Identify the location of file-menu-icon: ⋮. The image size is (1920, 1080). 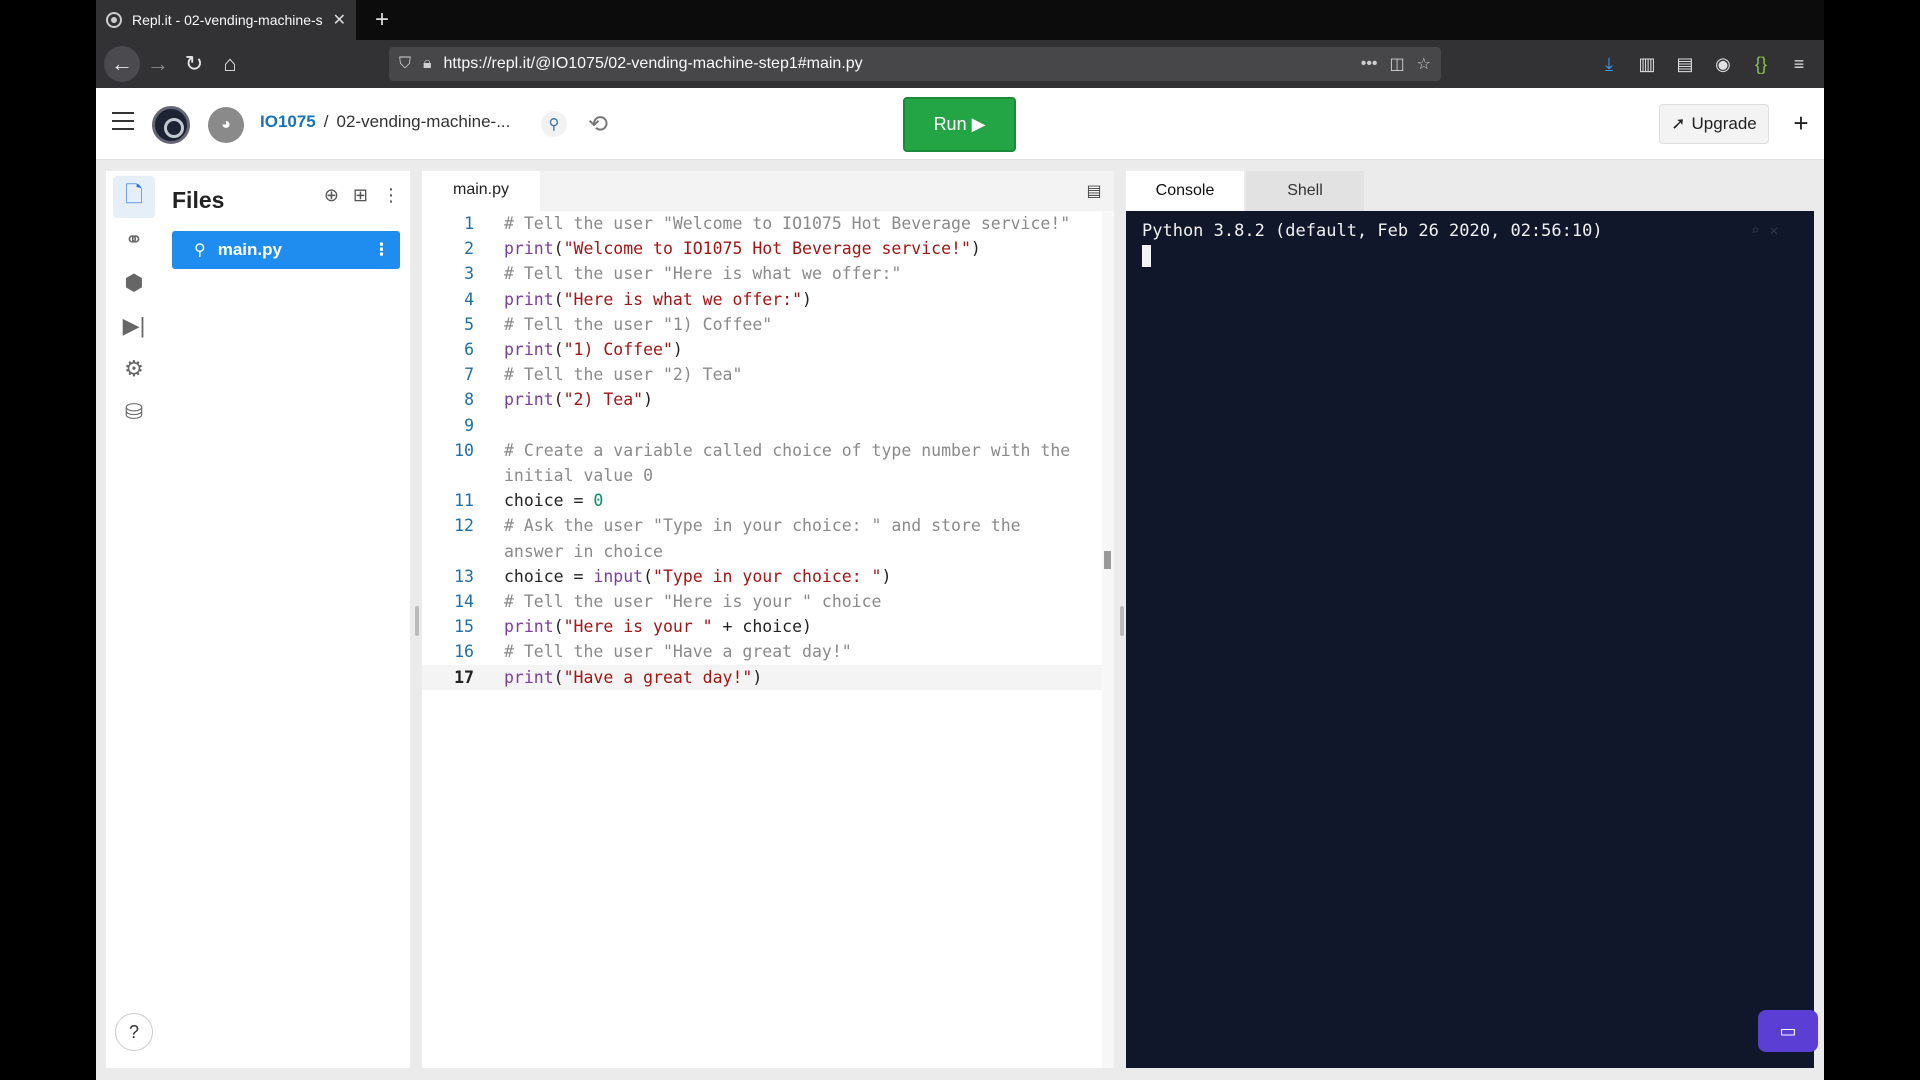
(381, 250).